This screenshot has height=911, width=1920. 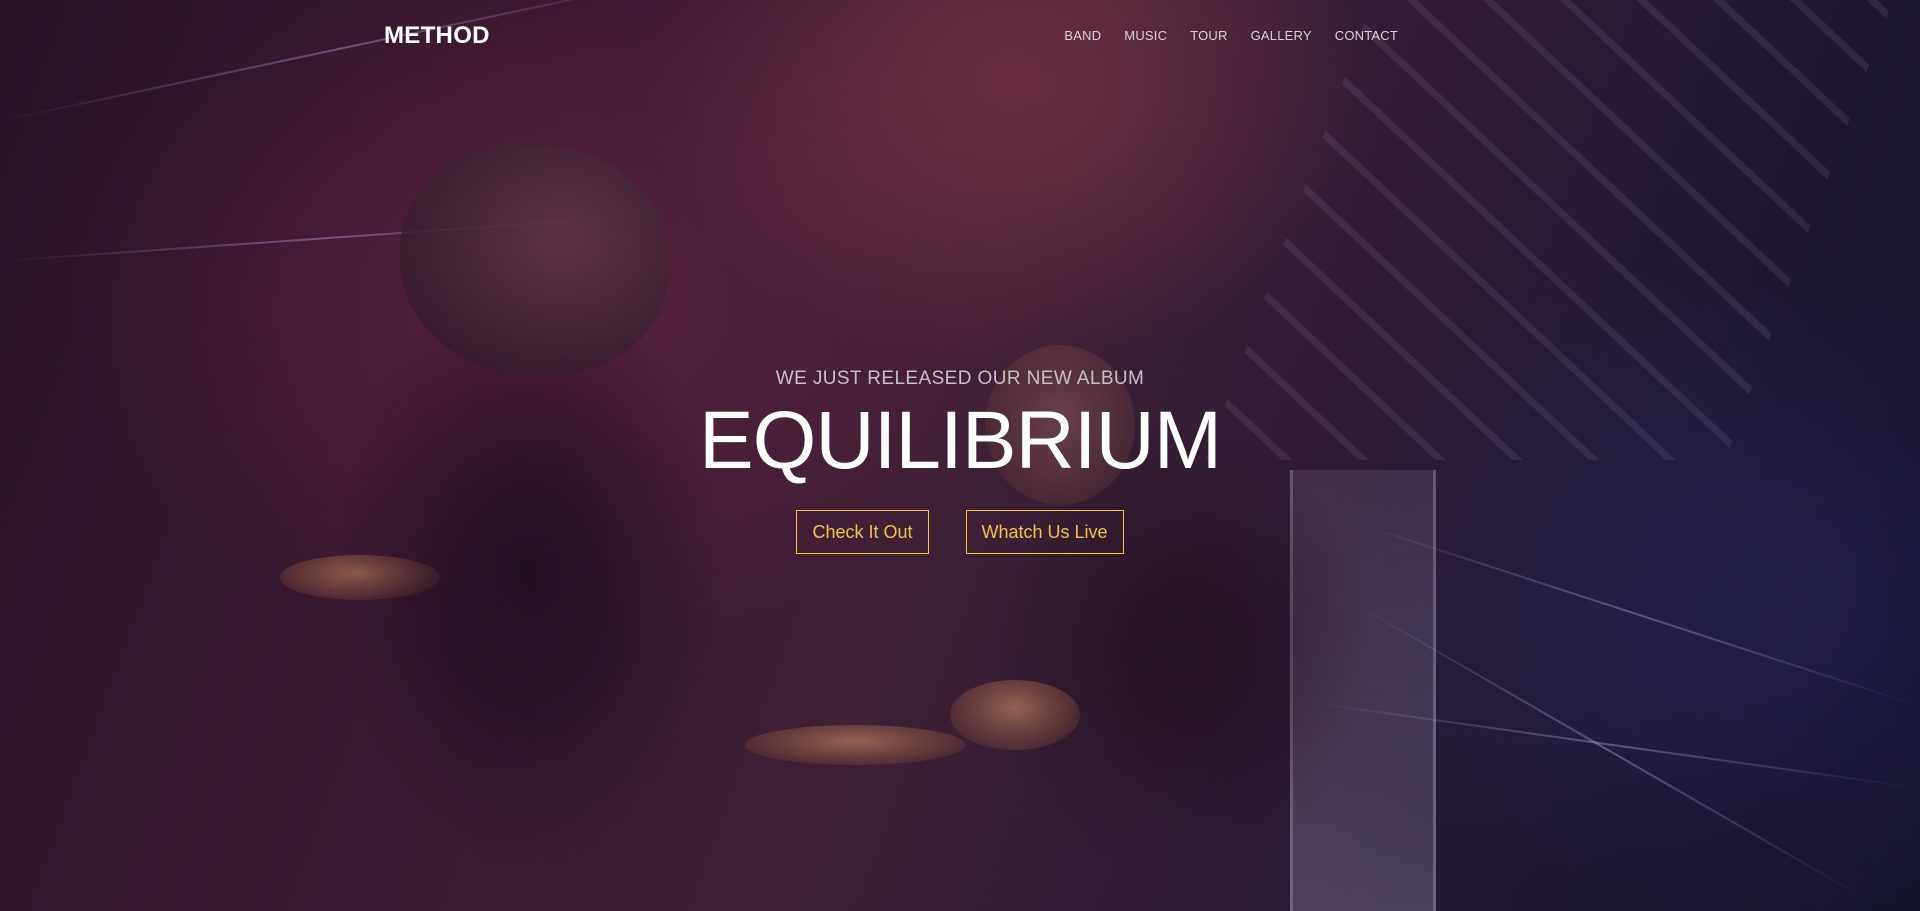 I want to click on nav-item-contact: CONTACT, so click(x=1366, y=36).